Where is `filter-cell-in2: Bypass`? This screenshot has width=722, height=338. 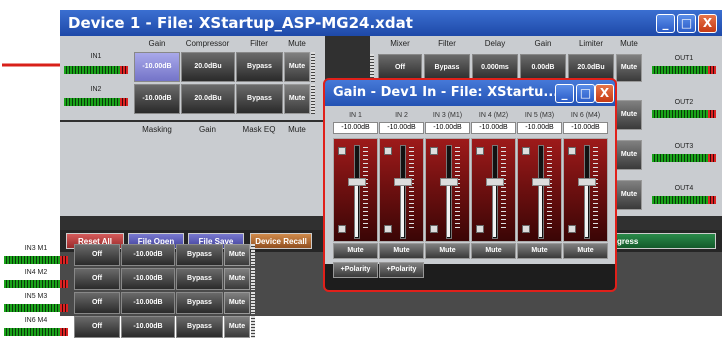
filter-cell-in2: Bypass is located at coordinates (259, 99).